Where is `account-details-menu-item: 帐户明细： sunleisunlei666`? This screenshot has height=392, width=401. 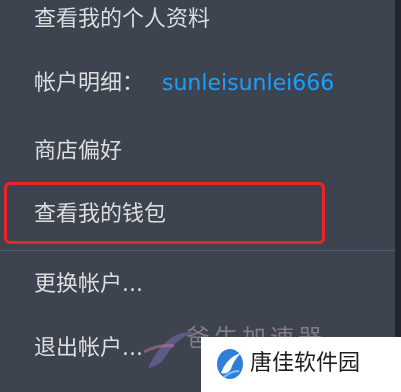
account-details-menu-item: 帐户明细： sunleisunlei666 is located at coordinates (184, 84).